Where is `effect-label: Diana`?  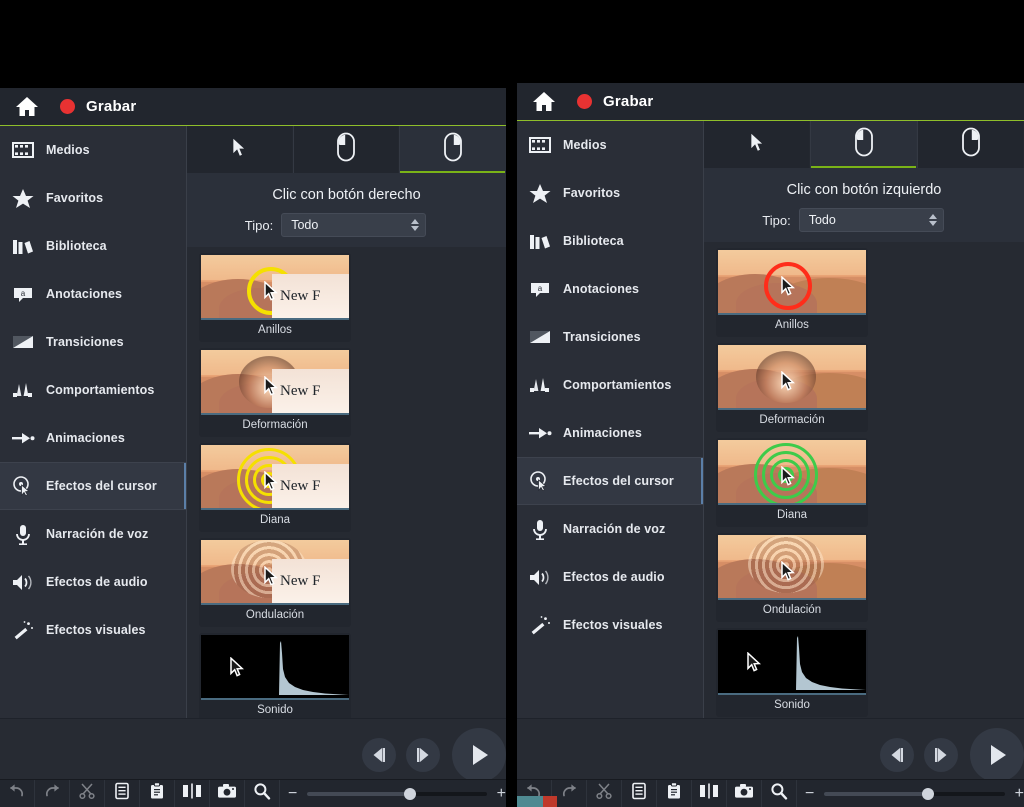
effect-label: Diana is located at coordinates (275, 520).